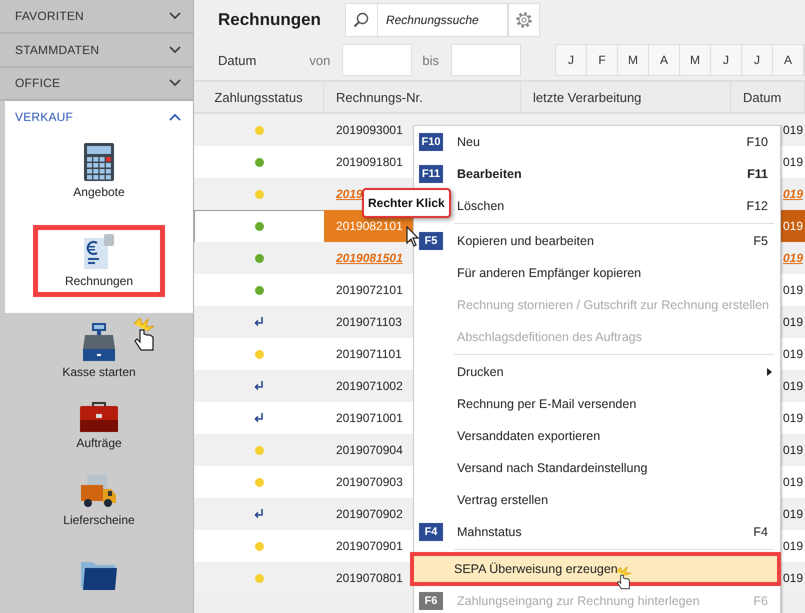  What do you see at coordinates (597, 500) in the screenshot?
I see `menu-item: Vertrag erstellen` at bounding box center [597, 500].